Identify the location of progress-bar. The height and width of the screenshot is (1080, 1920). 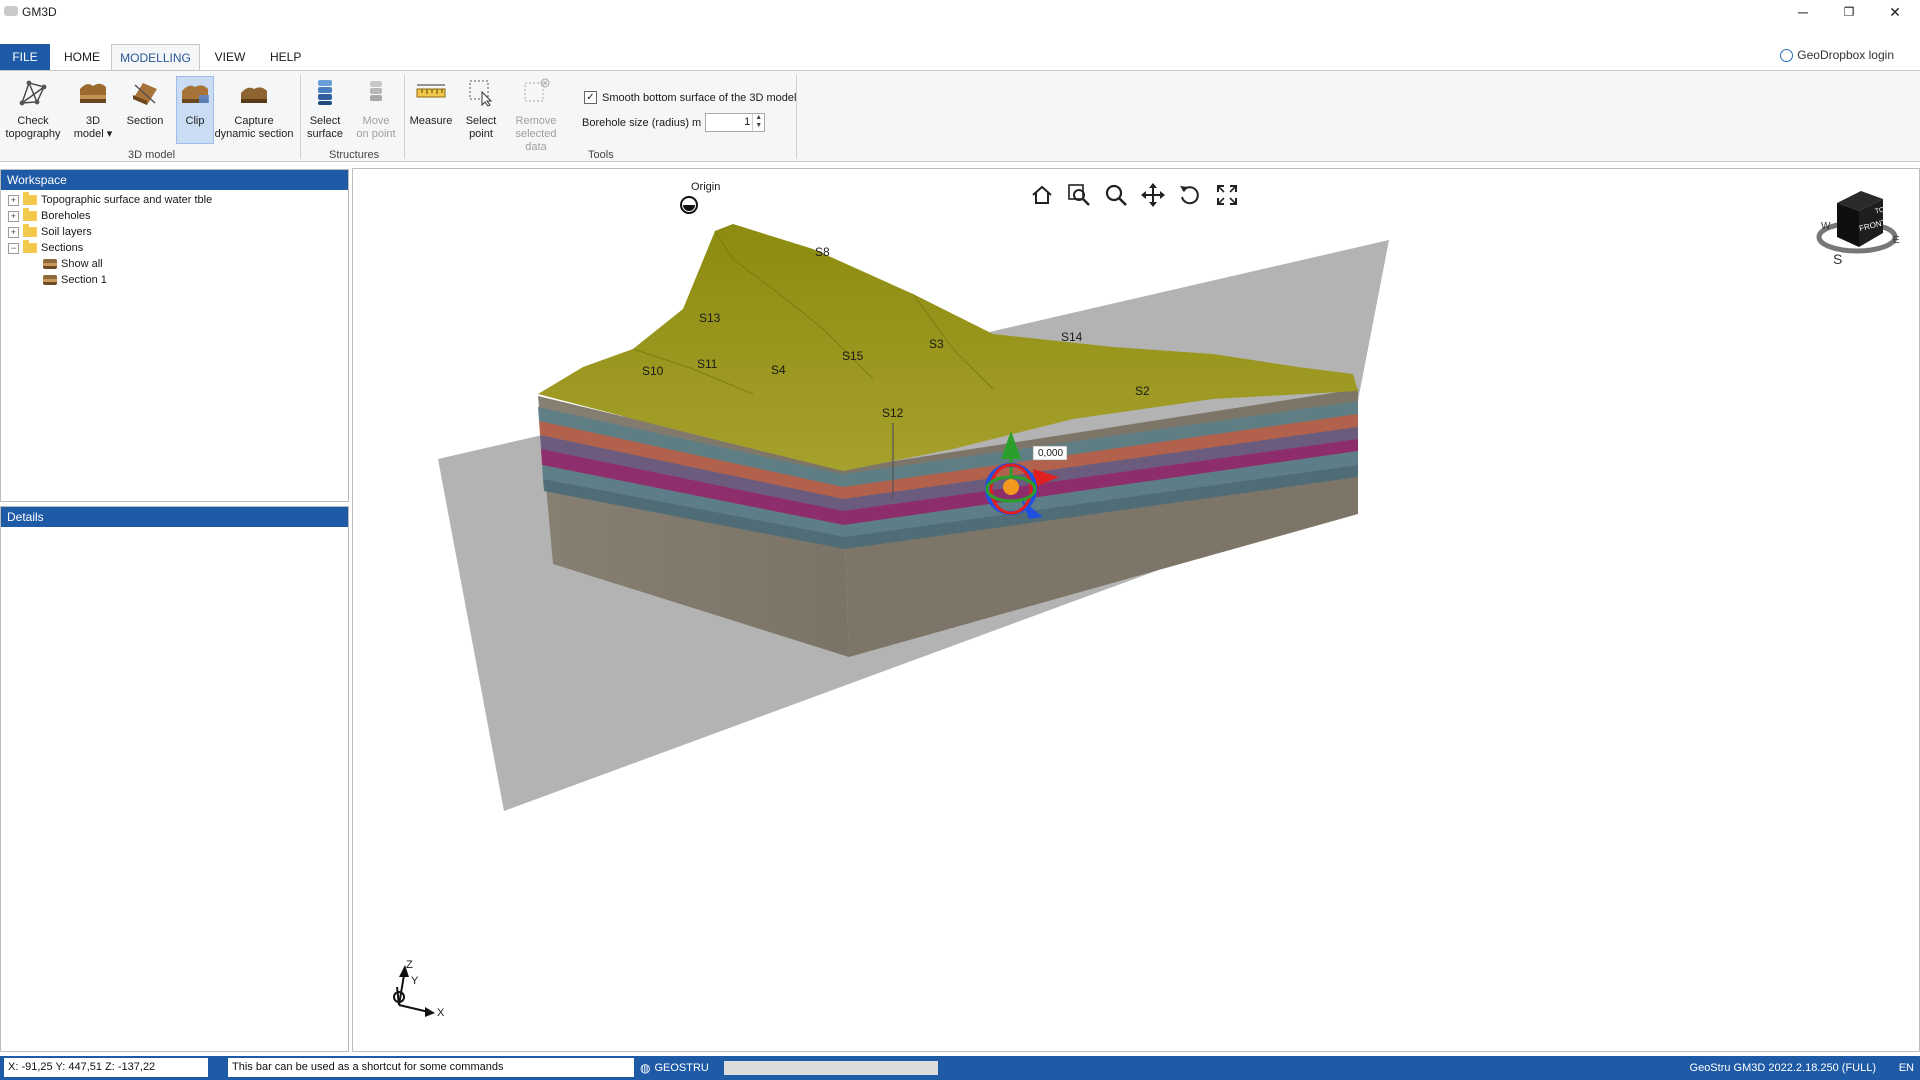
(831, 1068).